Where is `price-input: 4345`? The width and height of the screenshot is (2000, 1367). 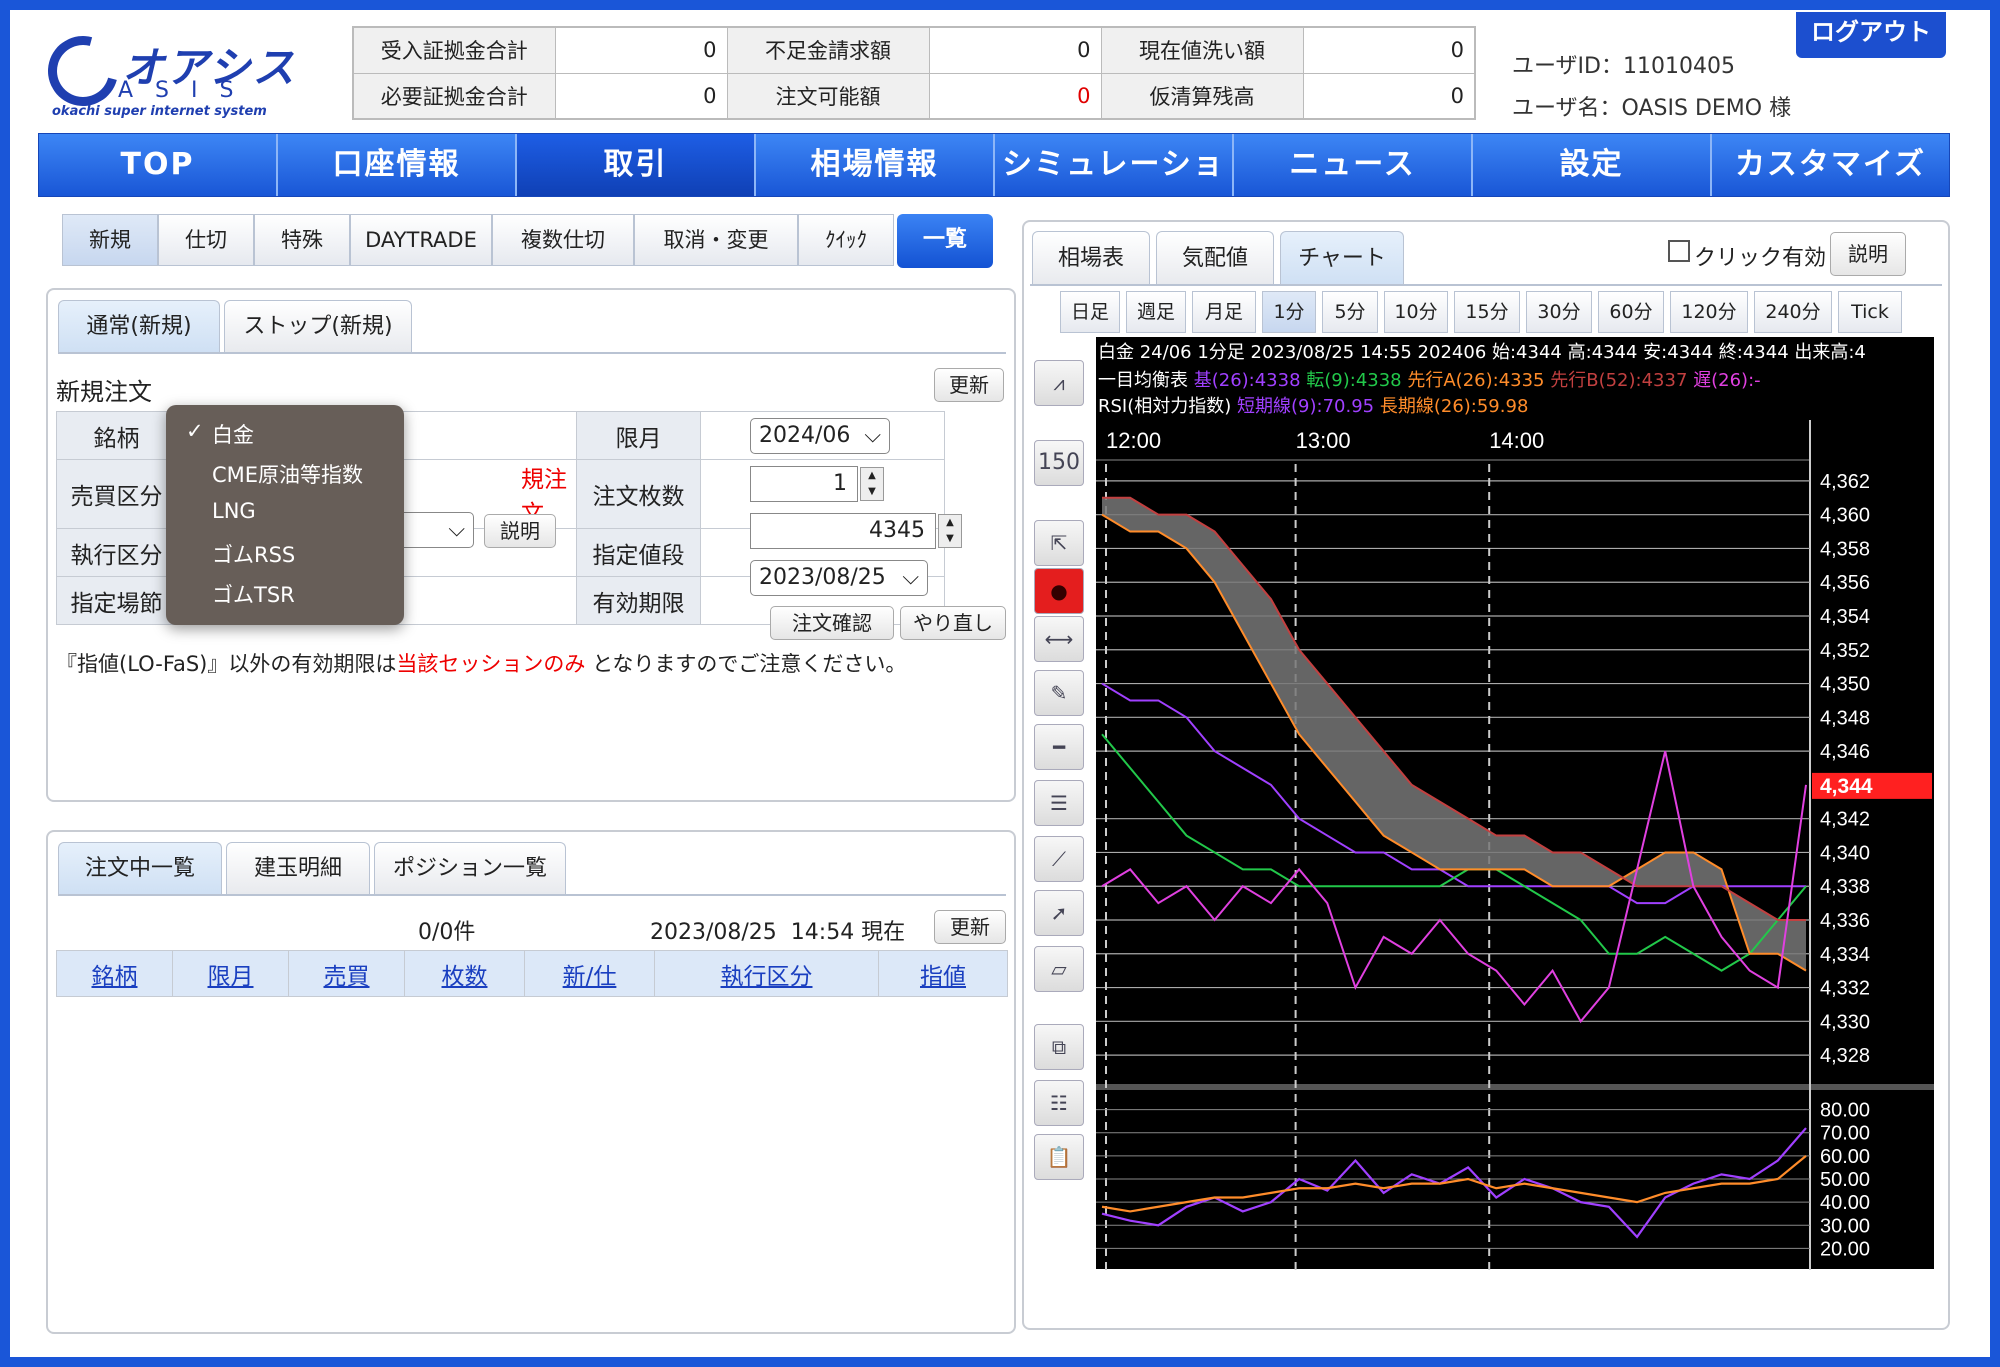 price-input: 4345 is located at coordinates (843, 531).